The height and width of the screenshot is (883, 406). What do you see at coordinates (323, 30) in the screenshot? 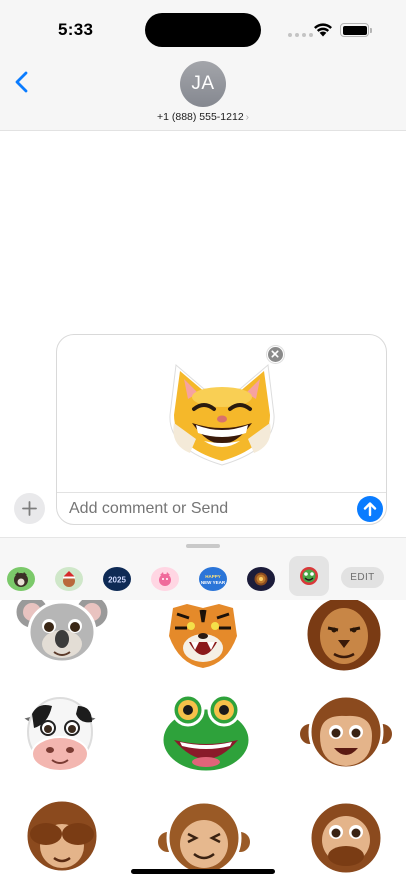
I see `wifi-icon` at bounding box center [323, 30].